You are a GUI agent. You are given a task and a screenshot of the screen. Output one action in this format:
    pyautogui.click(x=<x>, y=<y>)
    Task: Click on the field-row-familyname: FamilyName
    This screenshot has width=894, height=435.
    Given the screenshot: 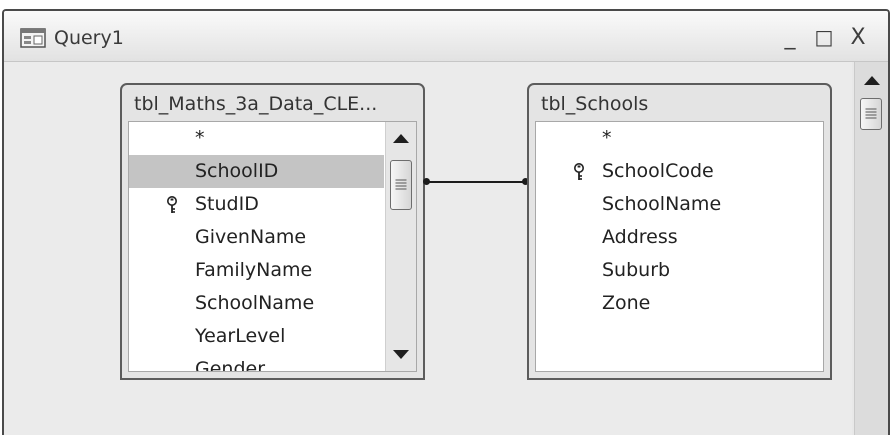 What is the action you would take?
    pyautogui.click(x=256, y=270)
    